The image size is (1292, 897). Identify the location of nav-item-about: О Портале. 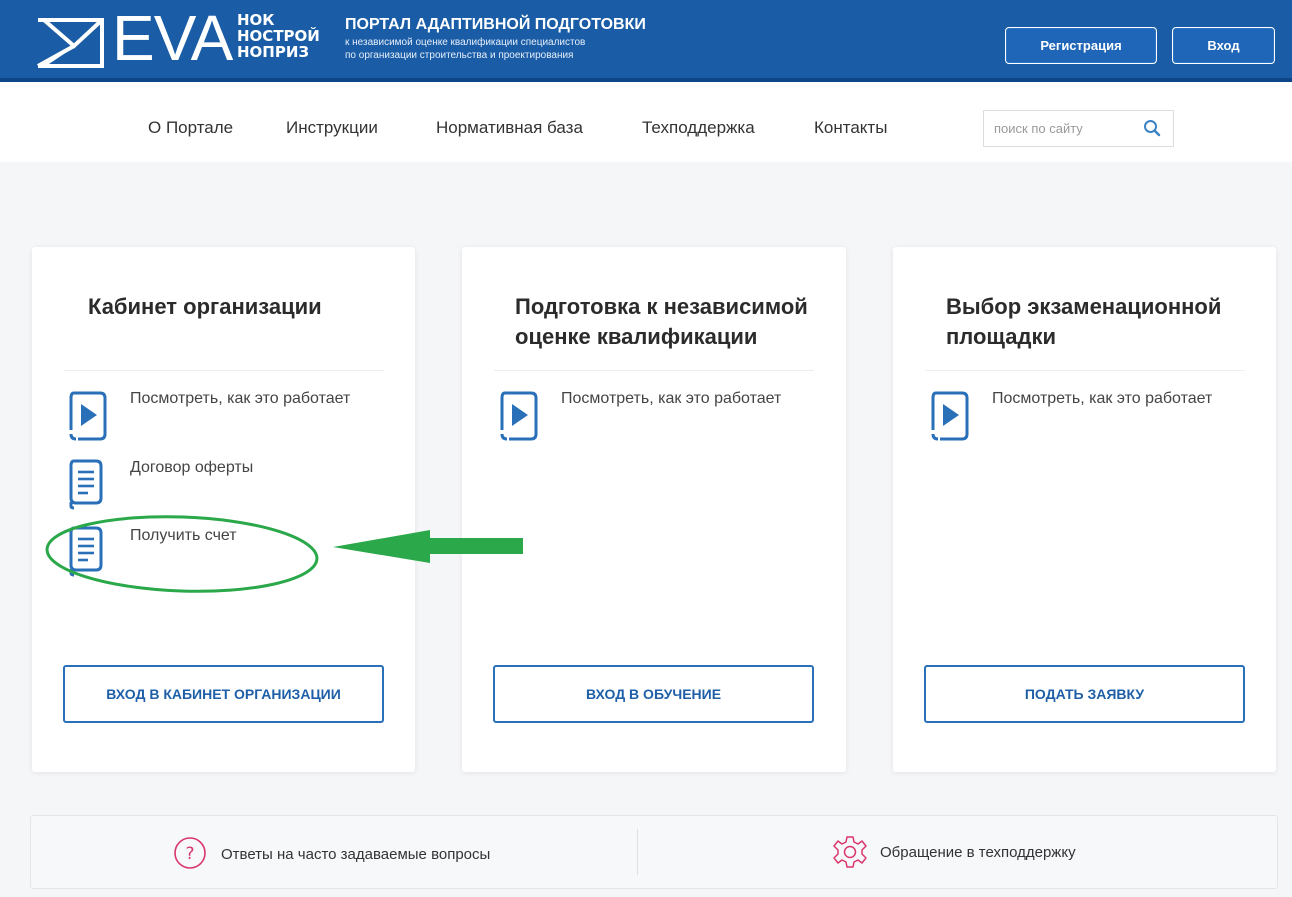
(190, 128).